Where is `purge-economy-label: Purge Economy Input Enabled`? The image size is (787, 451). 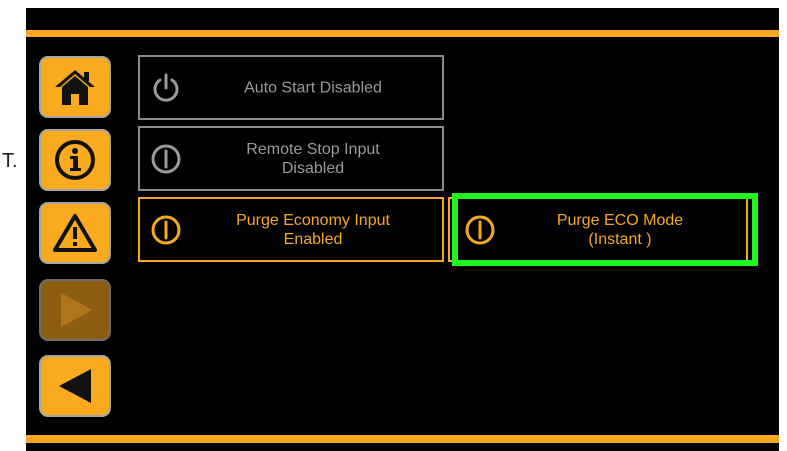
purge-economy-label: Purge Economy Input Enabled is located at coordinates (313, 229).